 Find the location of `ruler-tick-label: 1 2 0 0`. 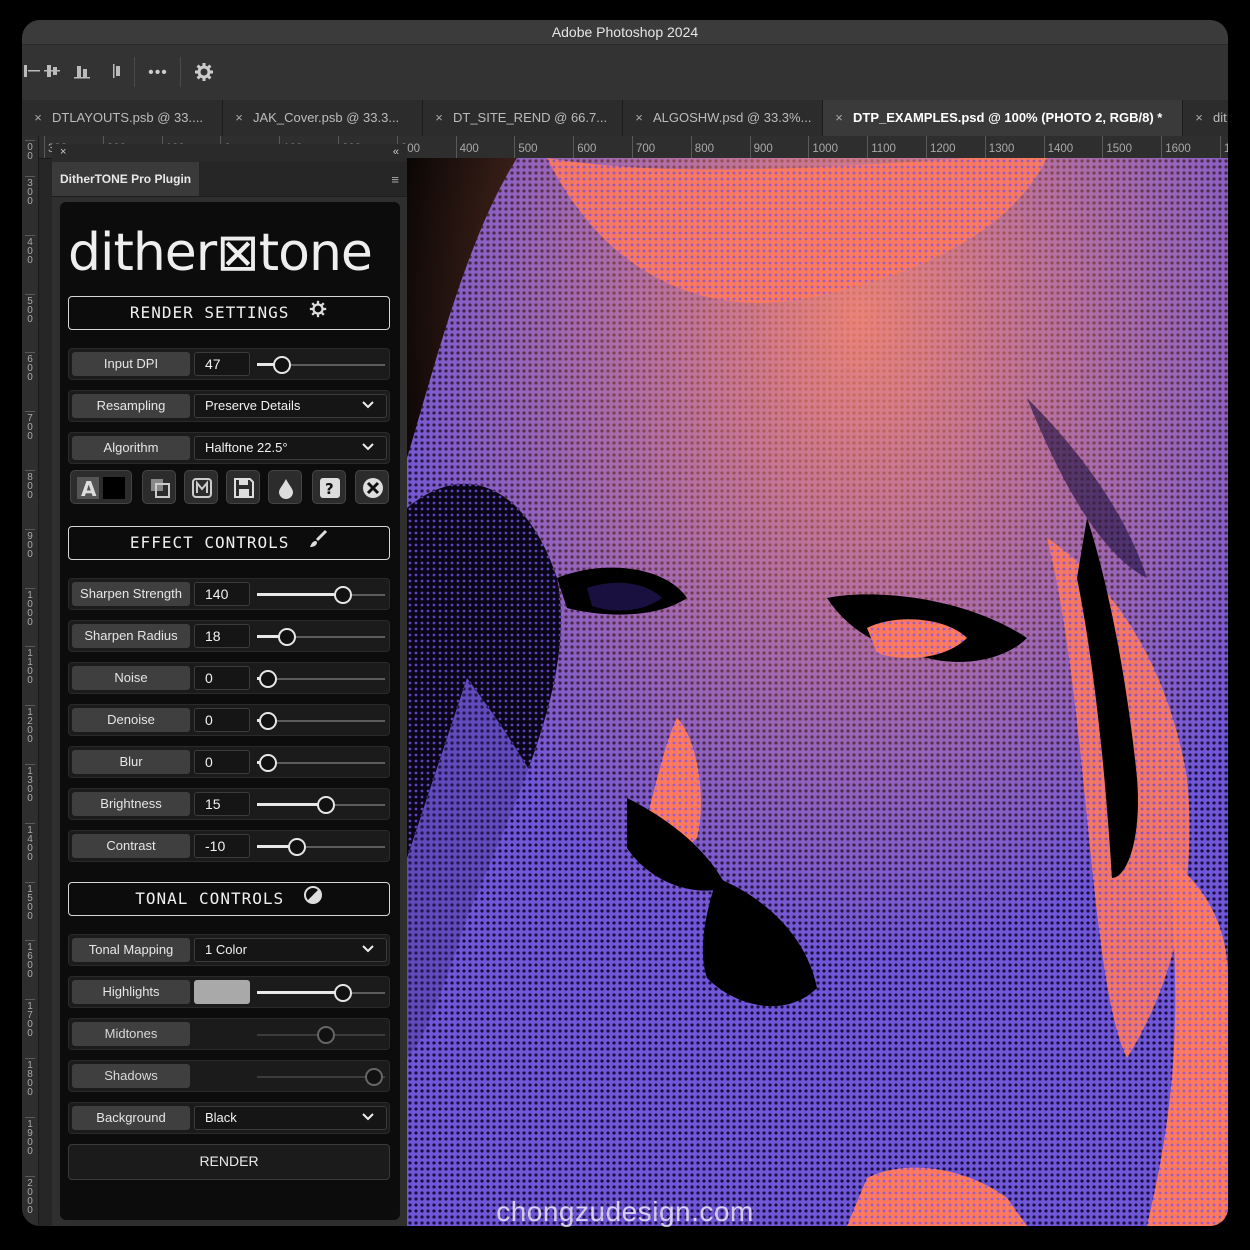

ruler-tick-label: 1 2 0 0 is located at coordinates (30, 725).